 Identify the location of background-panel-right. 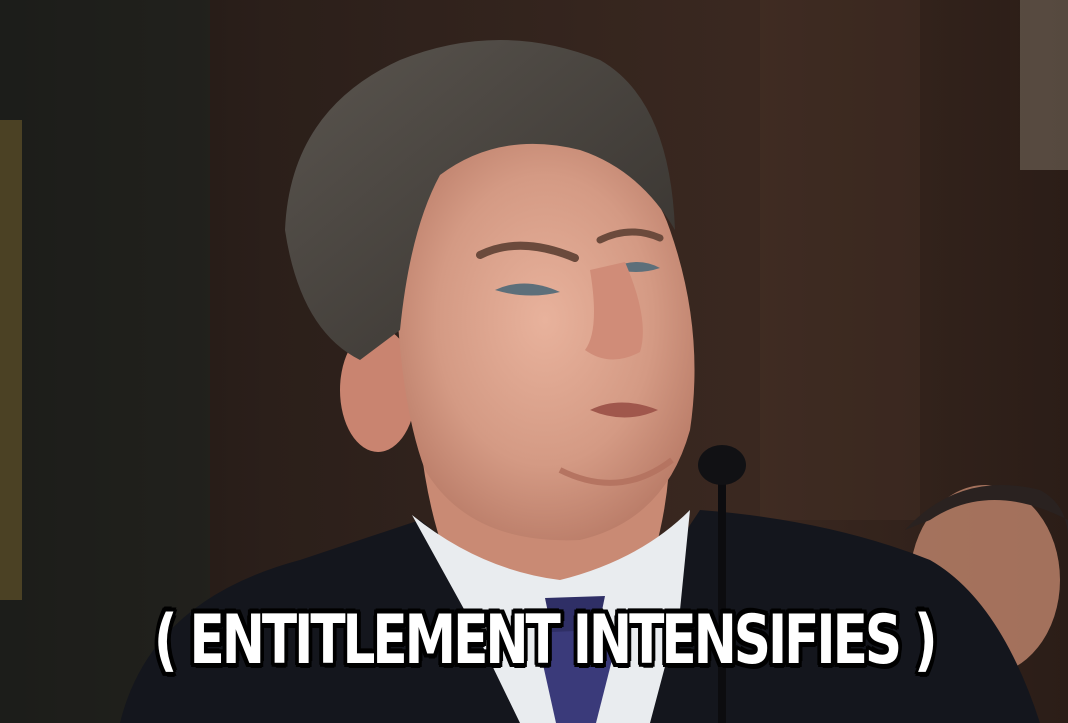
(1044, 85).